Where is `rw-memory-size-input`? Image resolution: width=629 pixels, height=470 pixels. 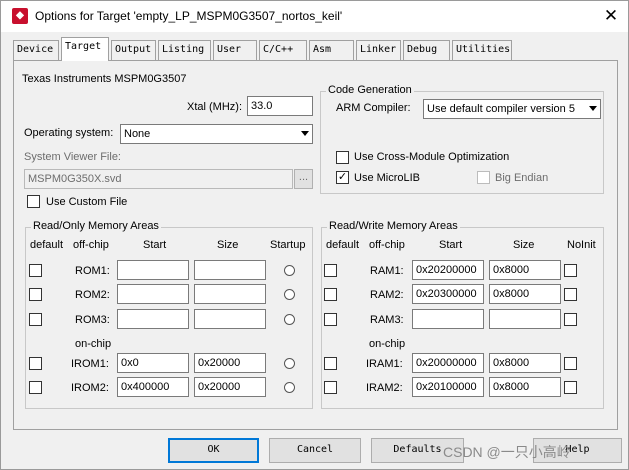
rw-memory-size-input is located at coordinates (525, 319).